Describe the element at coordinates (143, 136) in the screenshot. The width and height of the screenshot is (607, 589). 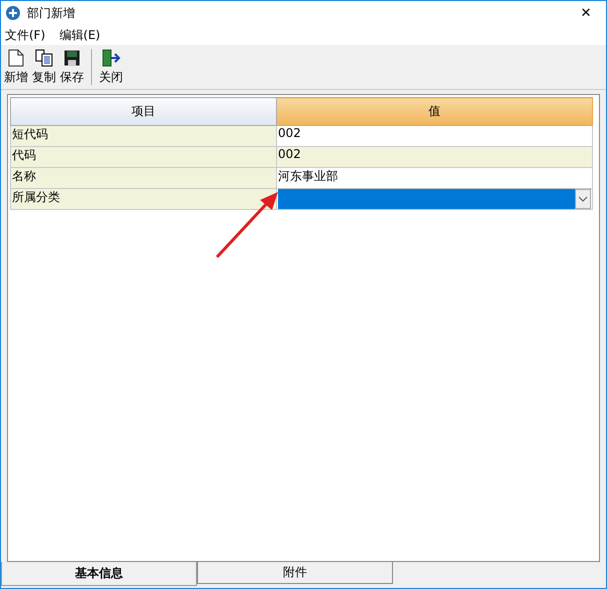
I see `property-name: 短代码` at that location.